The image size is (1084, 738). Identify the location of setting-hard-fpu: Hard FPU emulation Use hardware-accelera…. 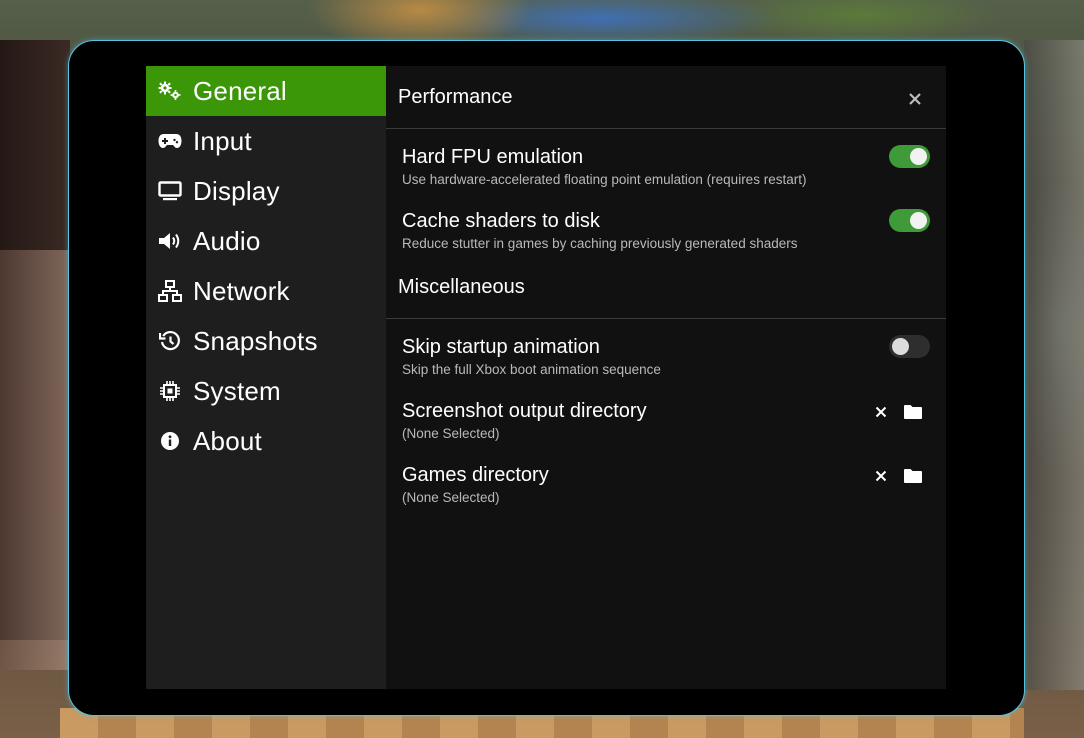
(666, 161).